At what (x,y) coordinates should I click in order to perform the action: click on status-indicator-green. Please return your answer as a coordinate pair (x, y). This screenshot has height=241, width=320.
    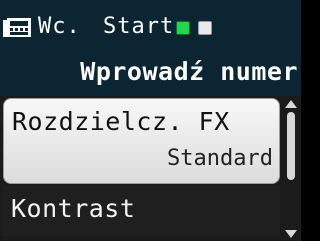
    Looking at the image, I should click on (183, 28).